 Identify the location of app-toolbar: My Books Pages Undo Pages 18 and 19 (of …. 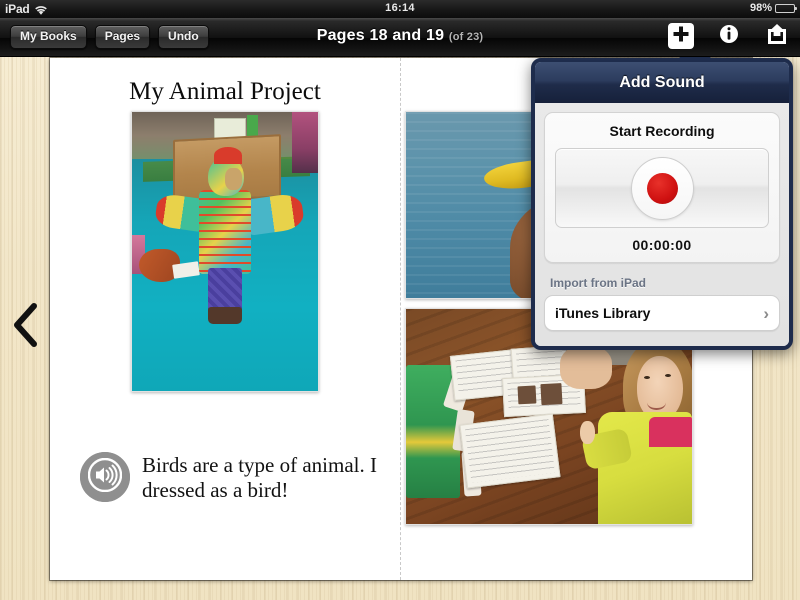
(400, 37).